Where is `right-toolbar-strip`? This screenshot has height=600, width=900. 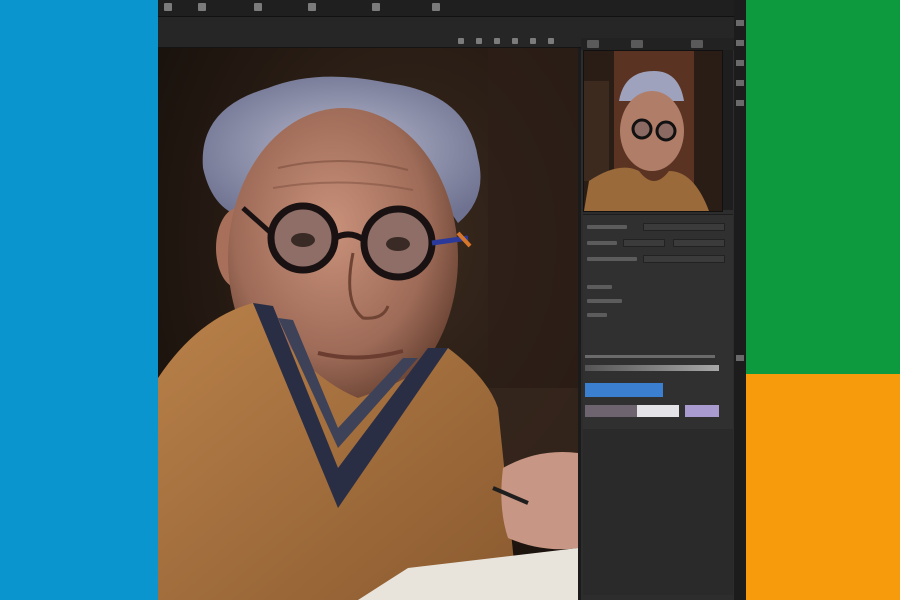
right-toolbar-strip is located at coordinates (740, 300).